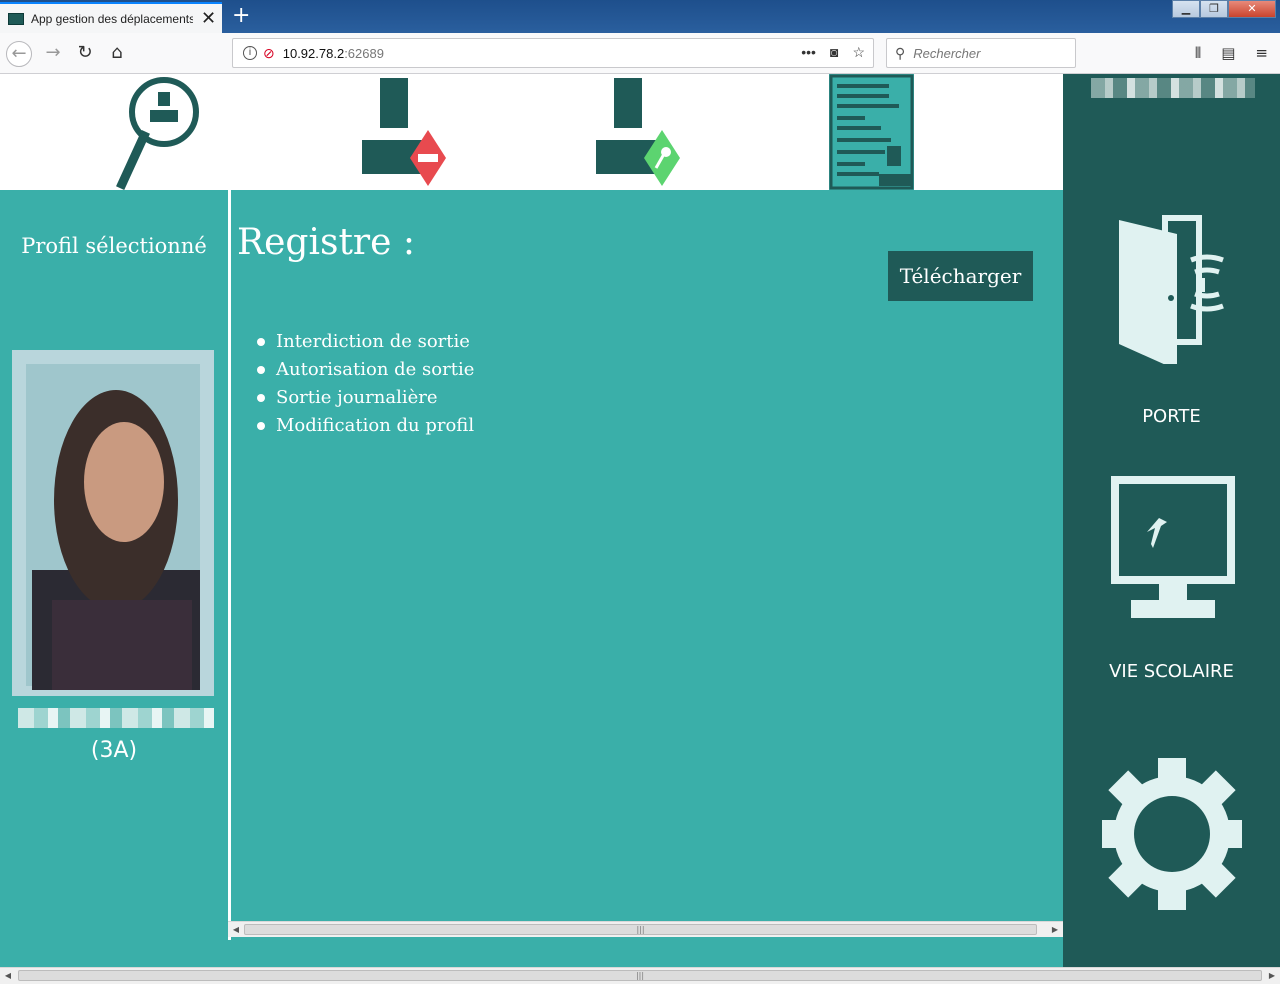 This screenshot has width=1280, height=984. What do you see at coordinates (1171, 671) in the screenshot?
I see `sidebar-item-label: VIE SCOLAIRE` at bounding box center [1171, 671].